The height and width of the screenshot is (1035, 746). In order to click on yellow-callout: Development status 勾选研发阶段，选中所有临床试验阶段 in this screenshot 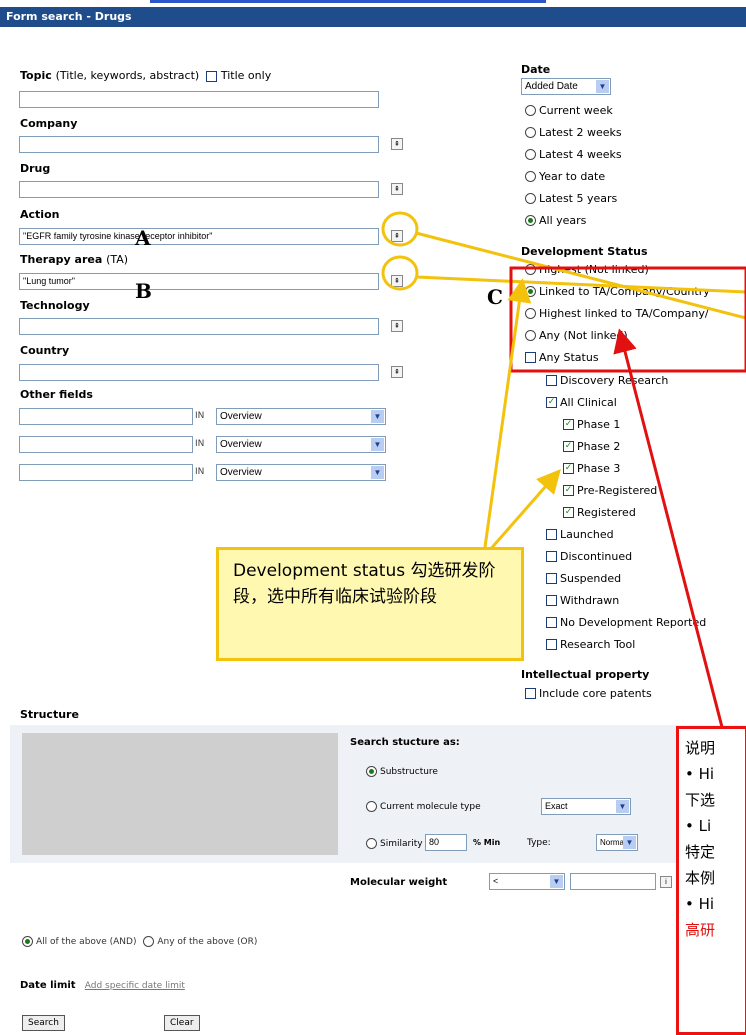, I will do `click(370, 604)`.